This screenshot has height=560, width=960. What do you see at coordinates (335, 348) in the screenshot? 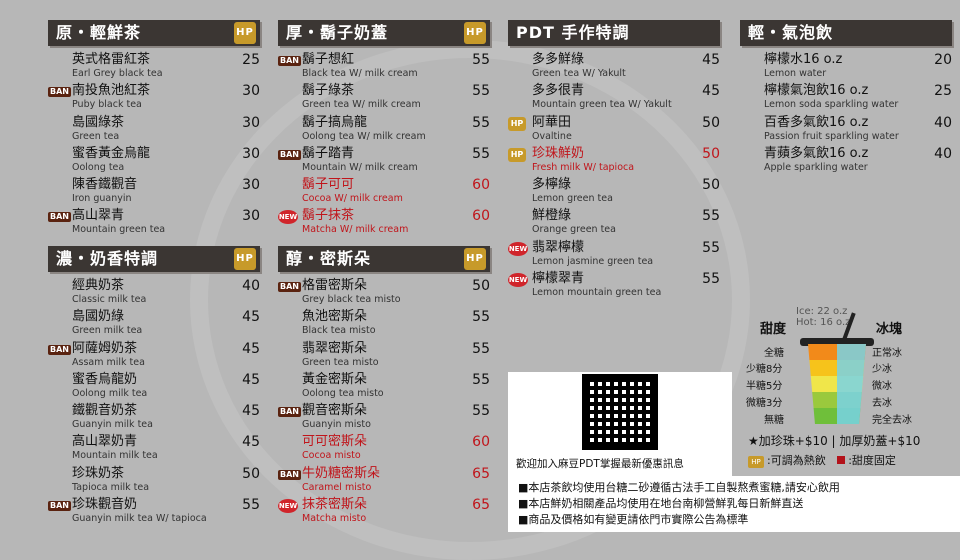
I see `item-name: 翡翠密斯朵` at bounding box center [335, 348].